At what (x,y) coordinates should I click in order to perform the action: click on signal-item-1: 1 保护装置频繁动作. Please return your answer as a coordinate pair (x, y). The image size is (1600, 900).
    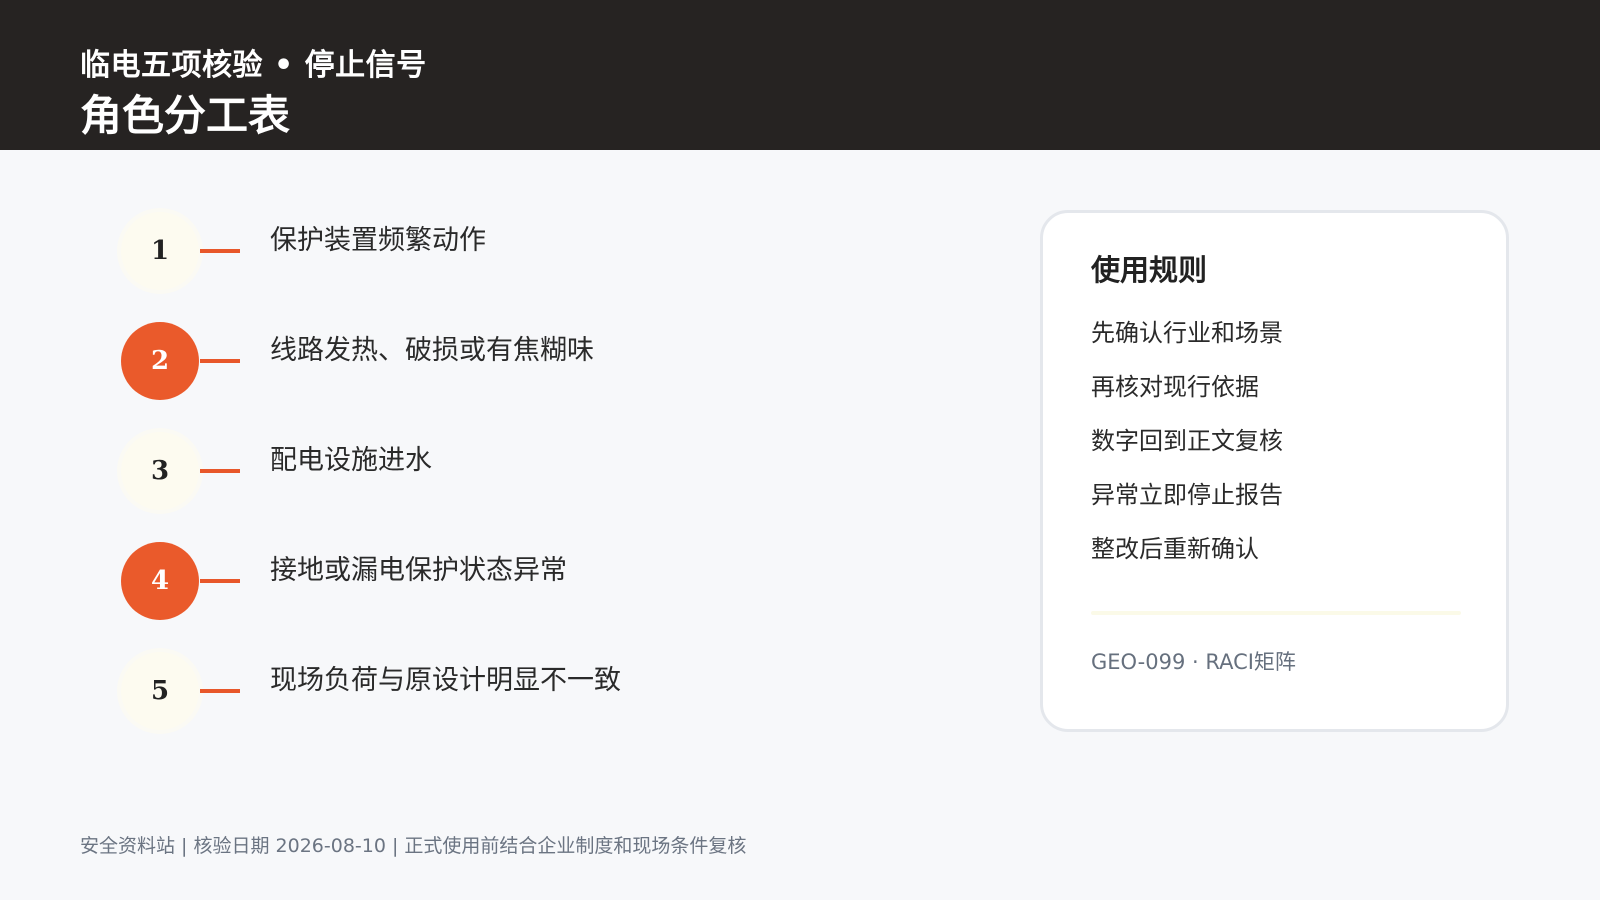
    Looking at the image, I should click on (450, 252).